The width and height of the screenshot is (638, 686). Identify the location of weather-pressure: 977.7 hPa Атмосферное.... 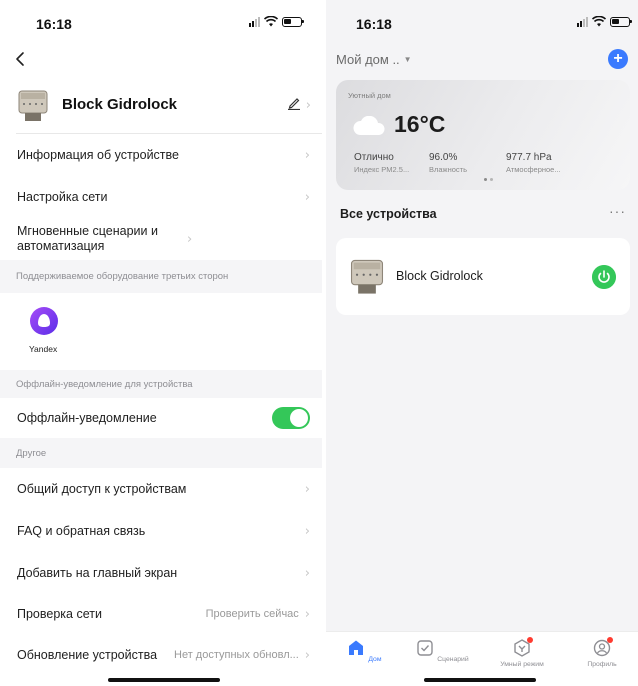
(533, 163).